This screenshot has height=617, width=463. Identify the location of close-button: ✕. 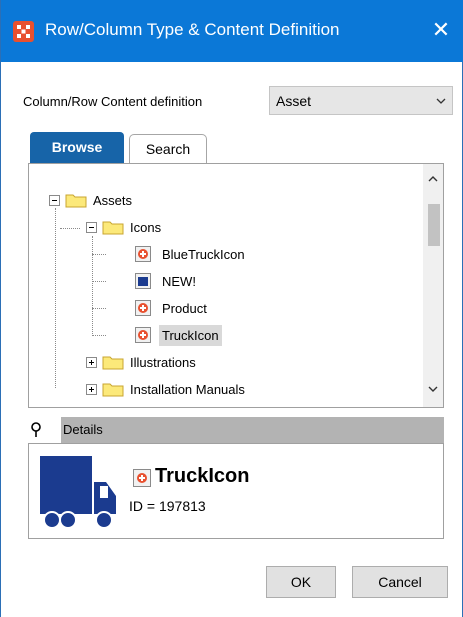
(440, 31).